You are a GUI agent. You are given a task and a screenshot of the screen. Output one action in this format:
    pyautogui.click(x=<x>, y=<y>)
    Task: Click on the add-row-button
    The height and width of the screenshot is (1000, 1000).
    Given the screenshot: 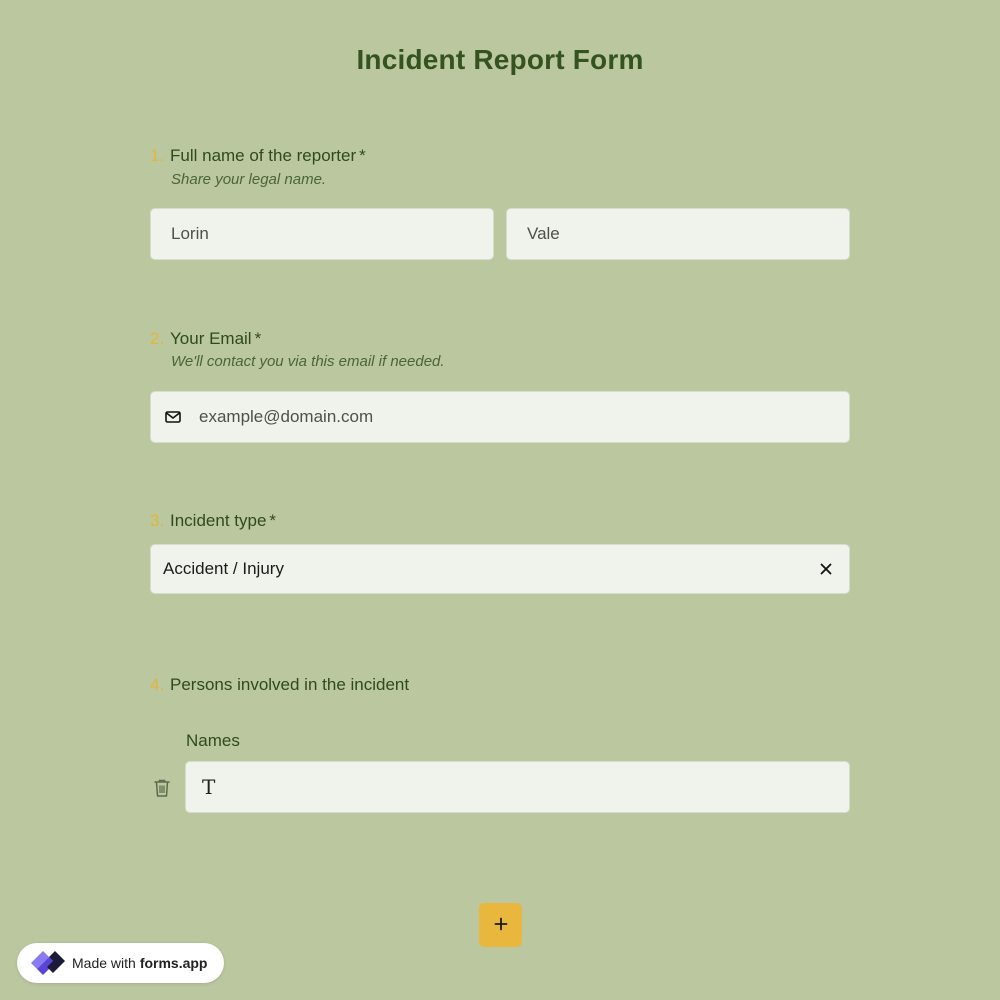 What is the action you would take?
    pyautogui.click(x=500, y=925)
    